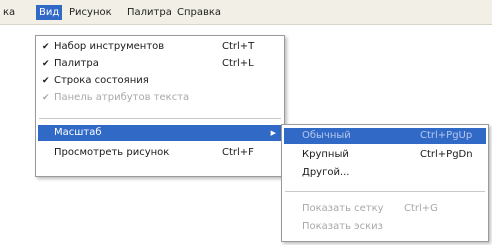 This screenshot has height=245, width=492. I want to click on menu-help: Справка, so click(199, 12).